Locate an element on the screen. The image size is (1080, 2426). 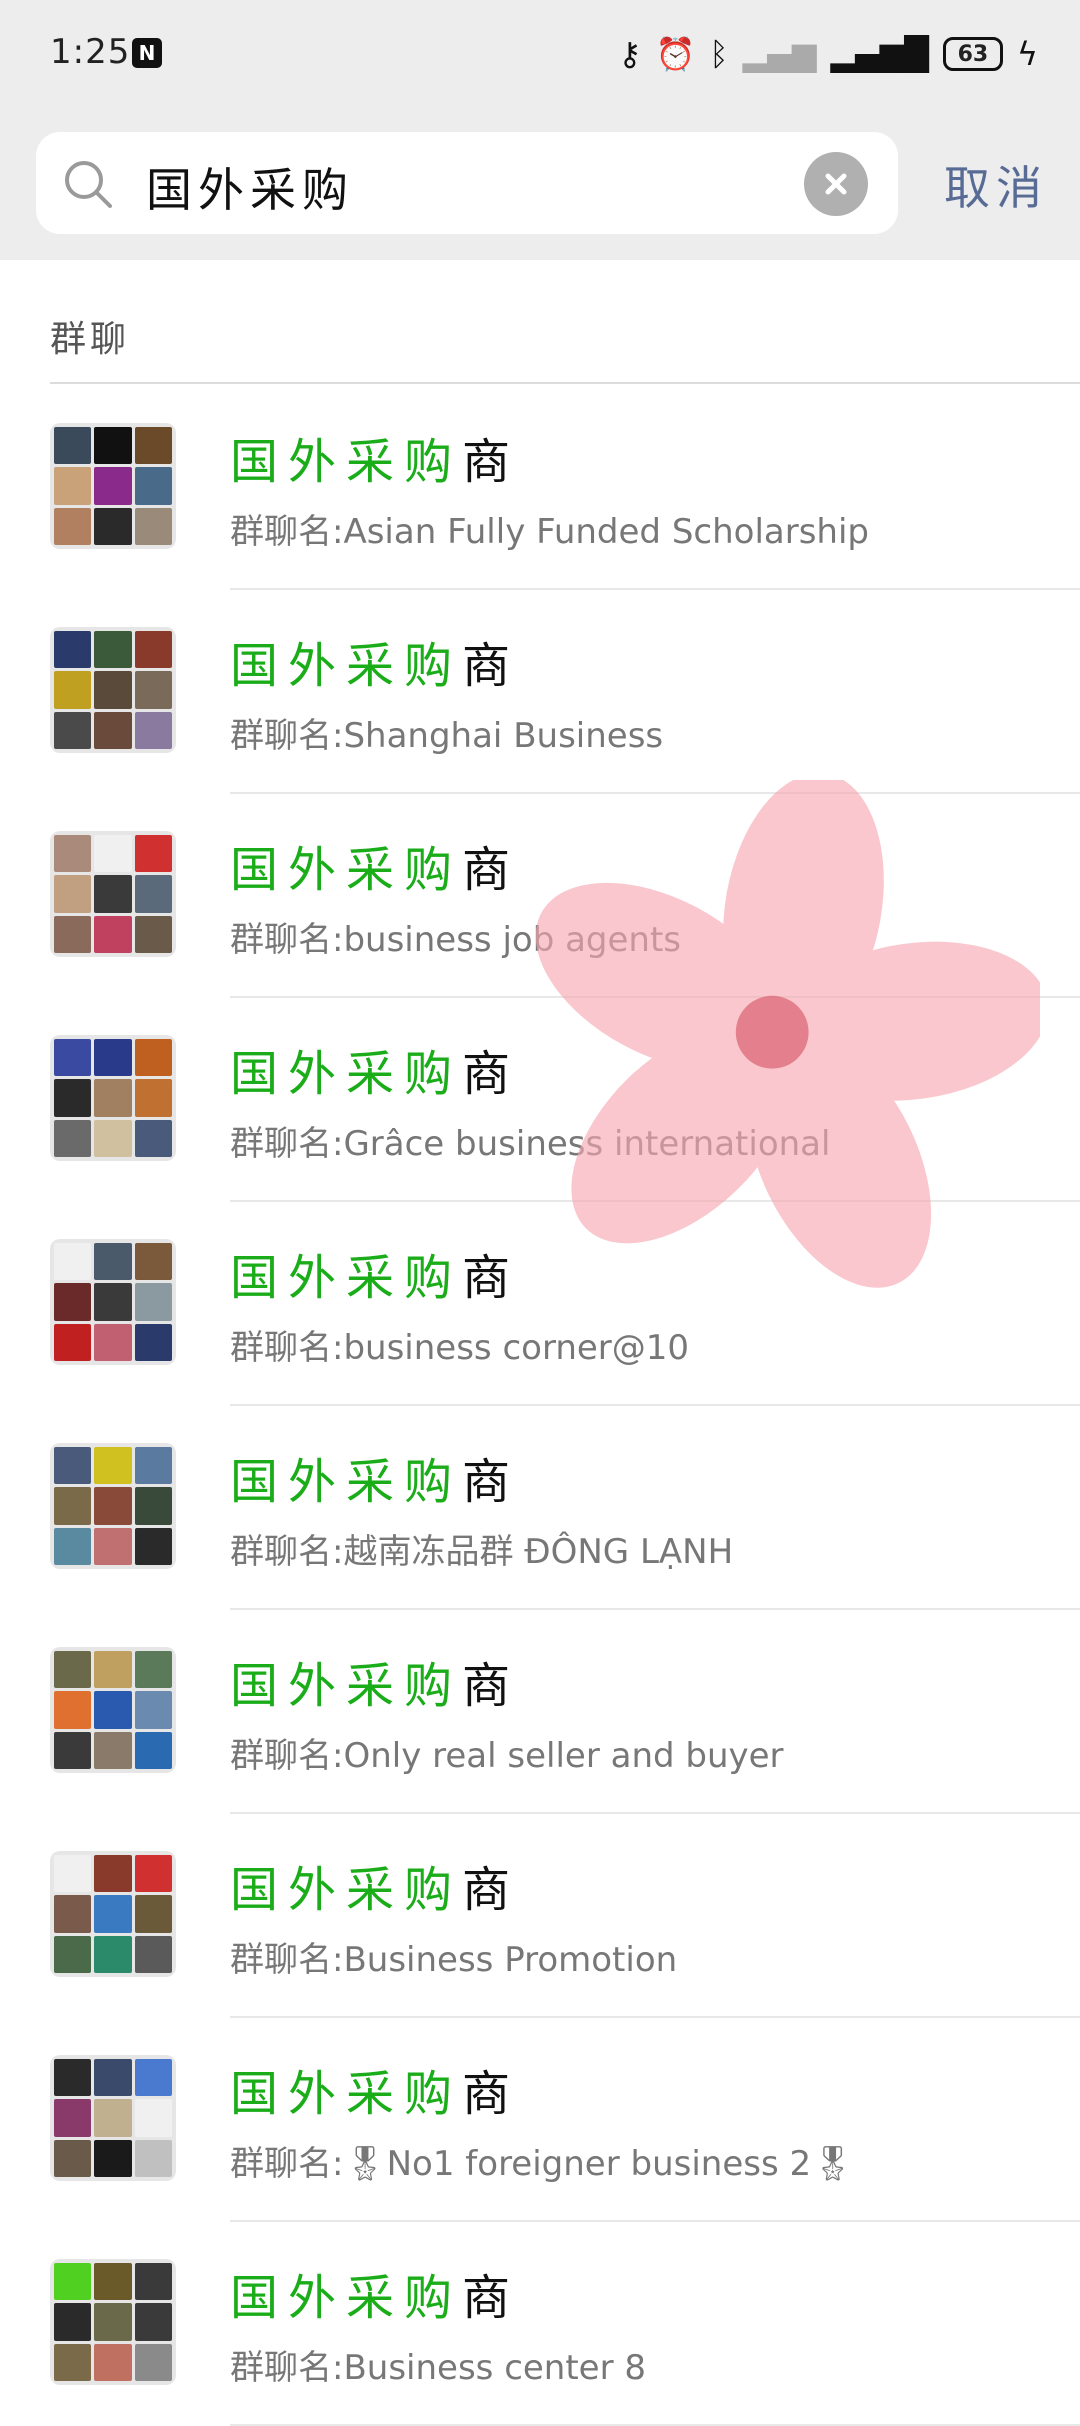
group-subtitle: 群聊名:business corner@10 is located at coordinates (460, 1348).